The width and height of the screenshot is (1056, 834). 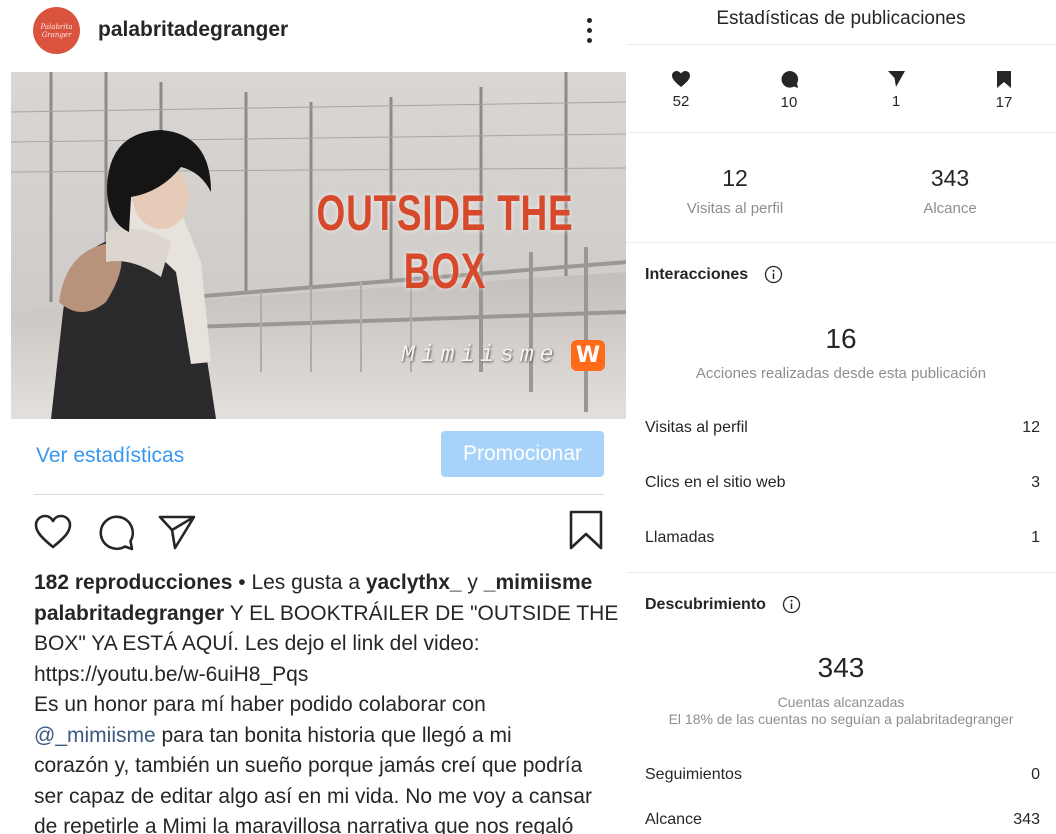 I want to click on metric-value: 10, so click(x=789, y=102).